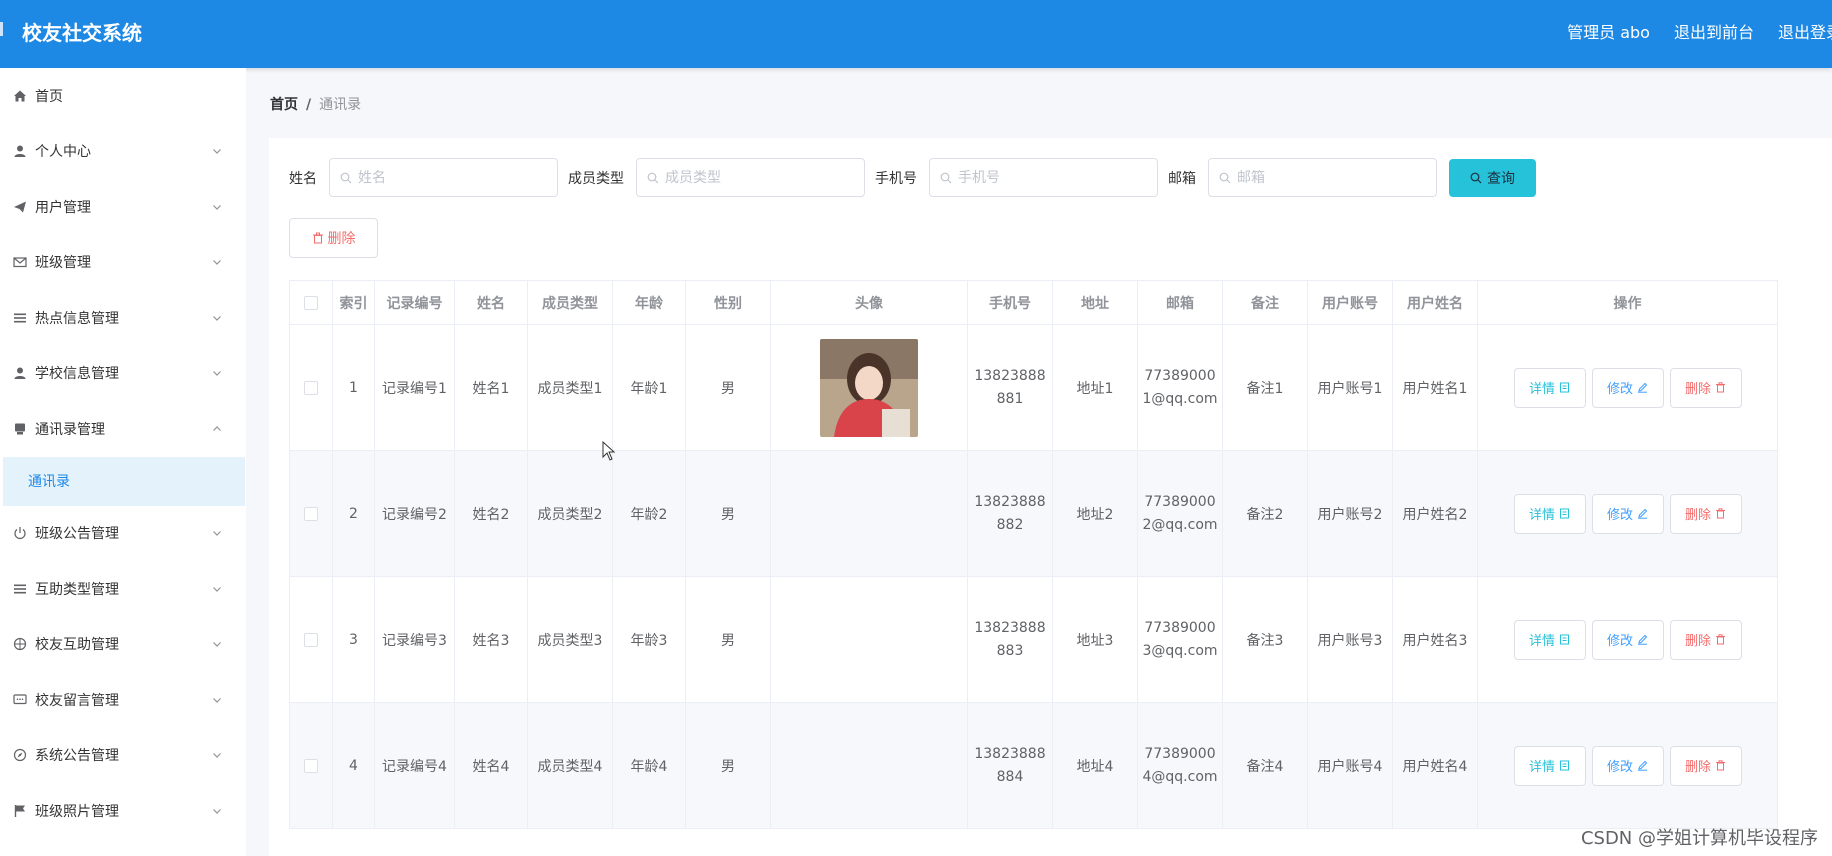 Image resolution: width=1832 pixels, height=856 pixels. Describe the element at coordinates (912, 177) in the screenshot. I see `search-form: 姓名 成员类型 手机号 邮箱 查询` at that location.